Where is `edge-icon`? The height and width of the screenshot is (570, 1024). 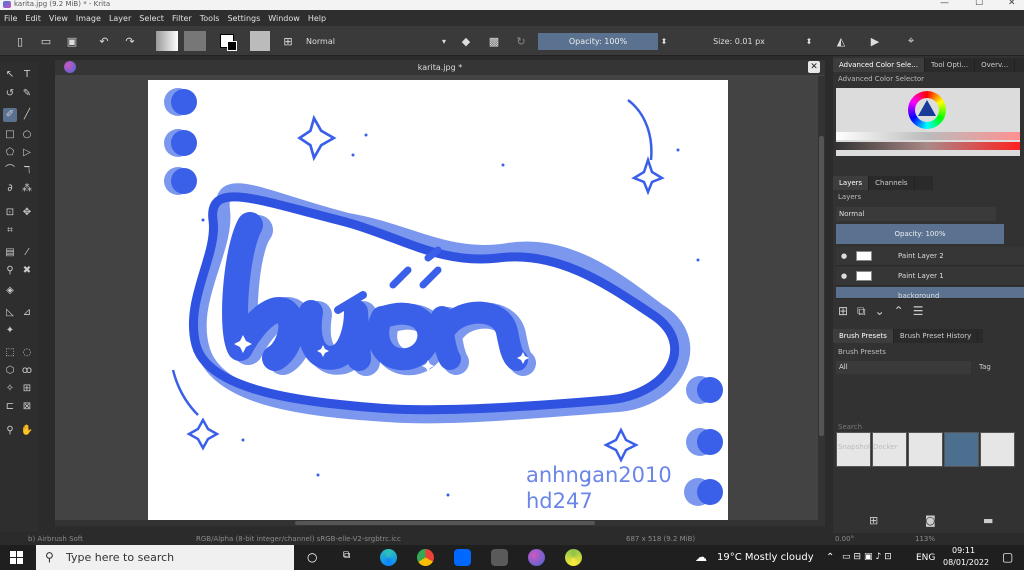 edge-icon is located at coordinates (388, 557).